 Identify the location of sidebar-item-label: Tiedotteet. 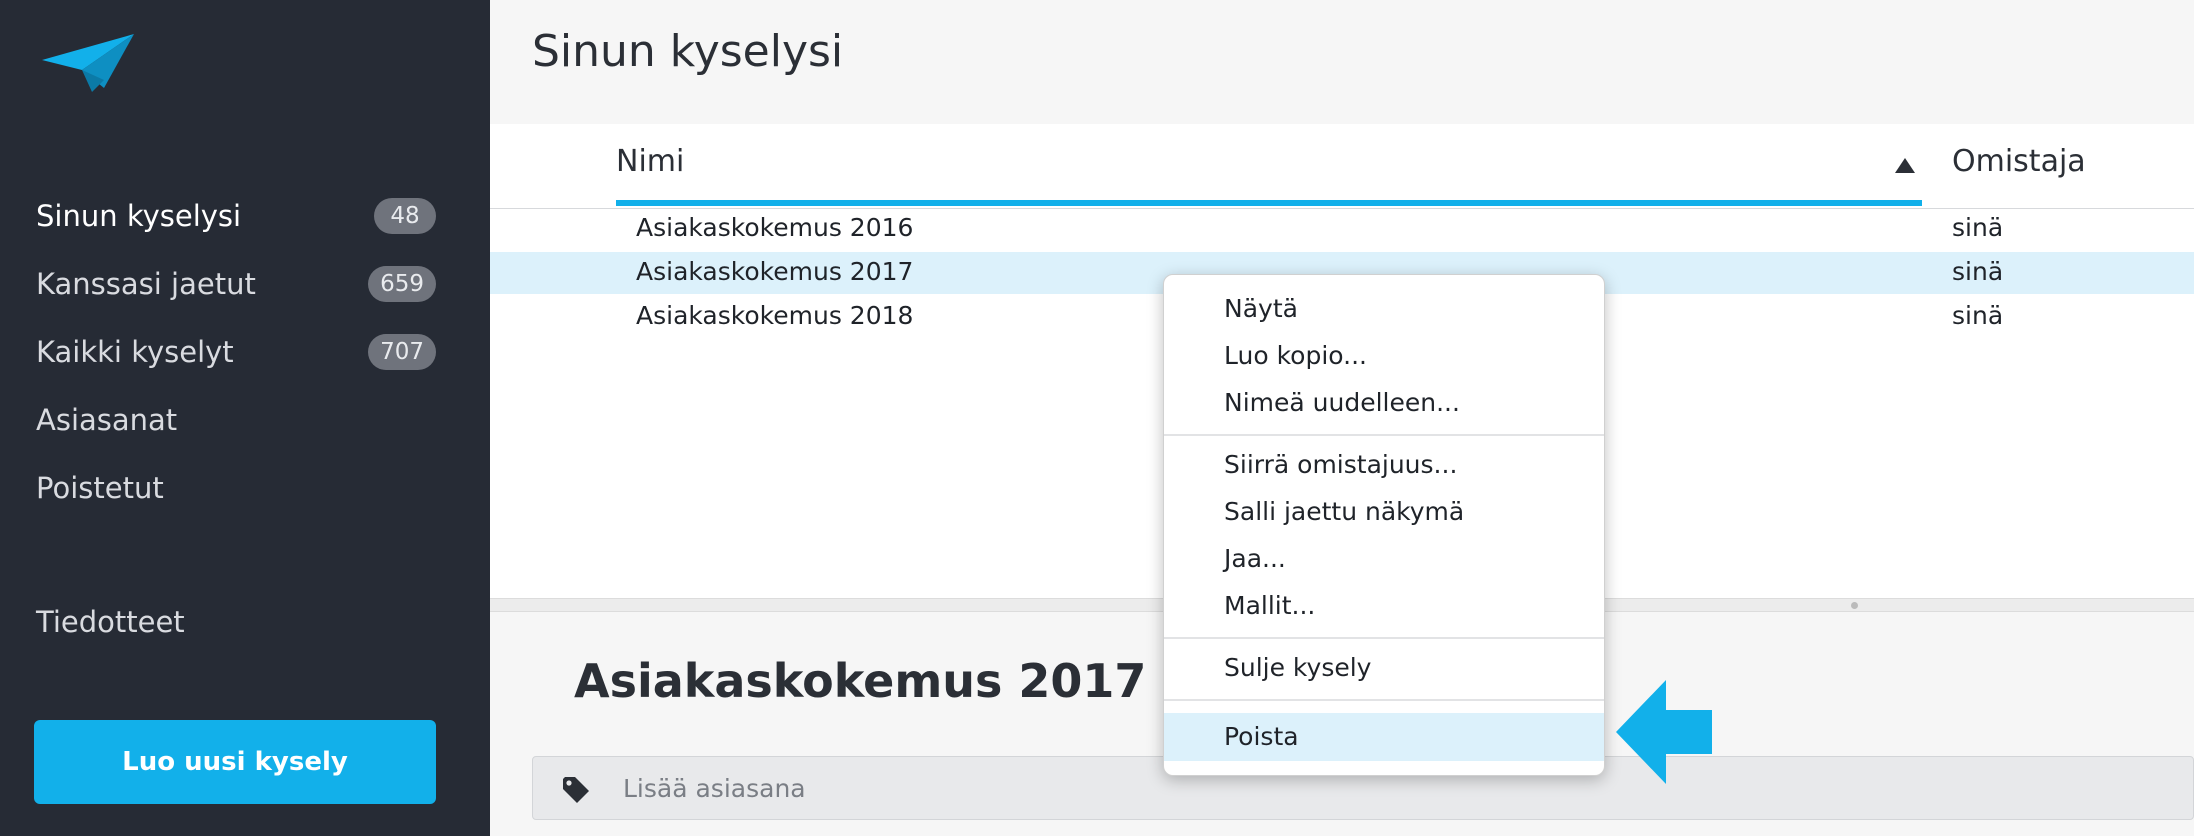
(110, 622).